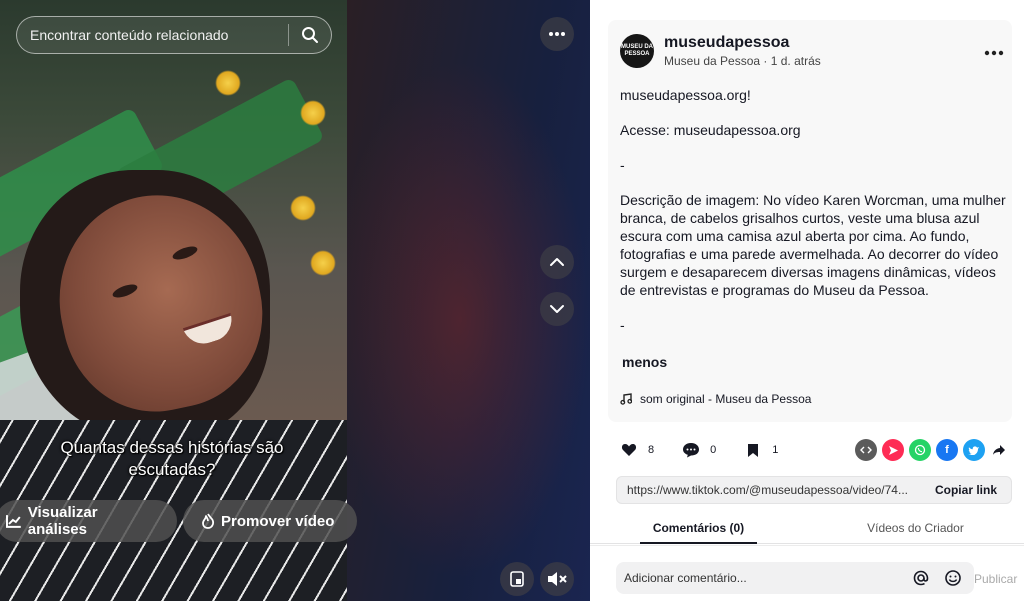  I want to click on heart-icon, so click(629, 450).